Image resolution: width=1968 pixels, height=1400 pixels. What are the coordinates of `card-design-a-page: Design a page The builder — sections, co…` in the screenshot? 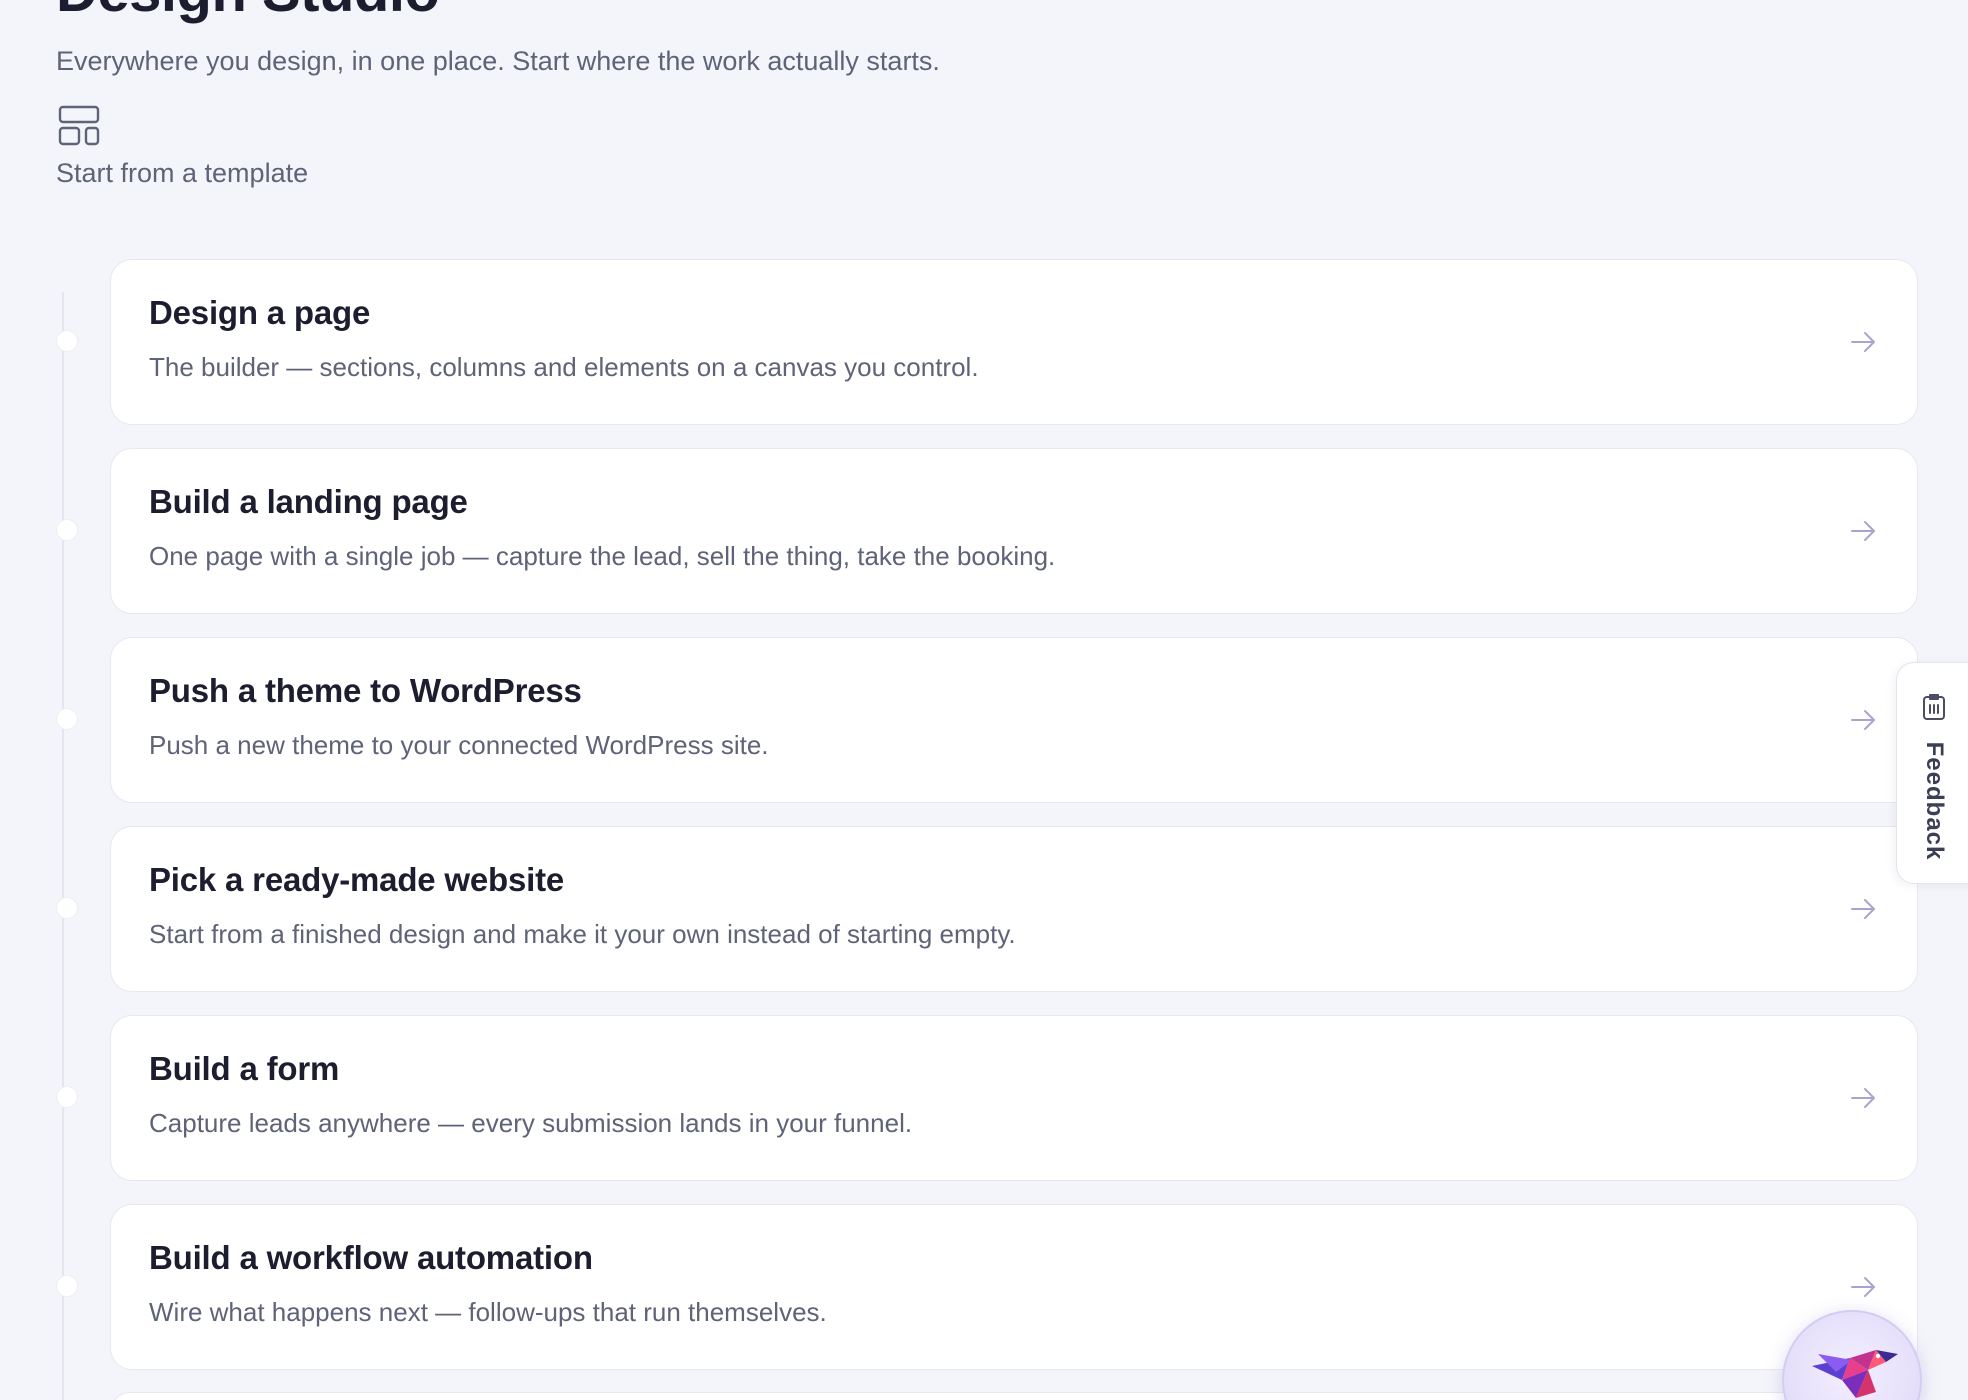 It's located at (1014, 342).